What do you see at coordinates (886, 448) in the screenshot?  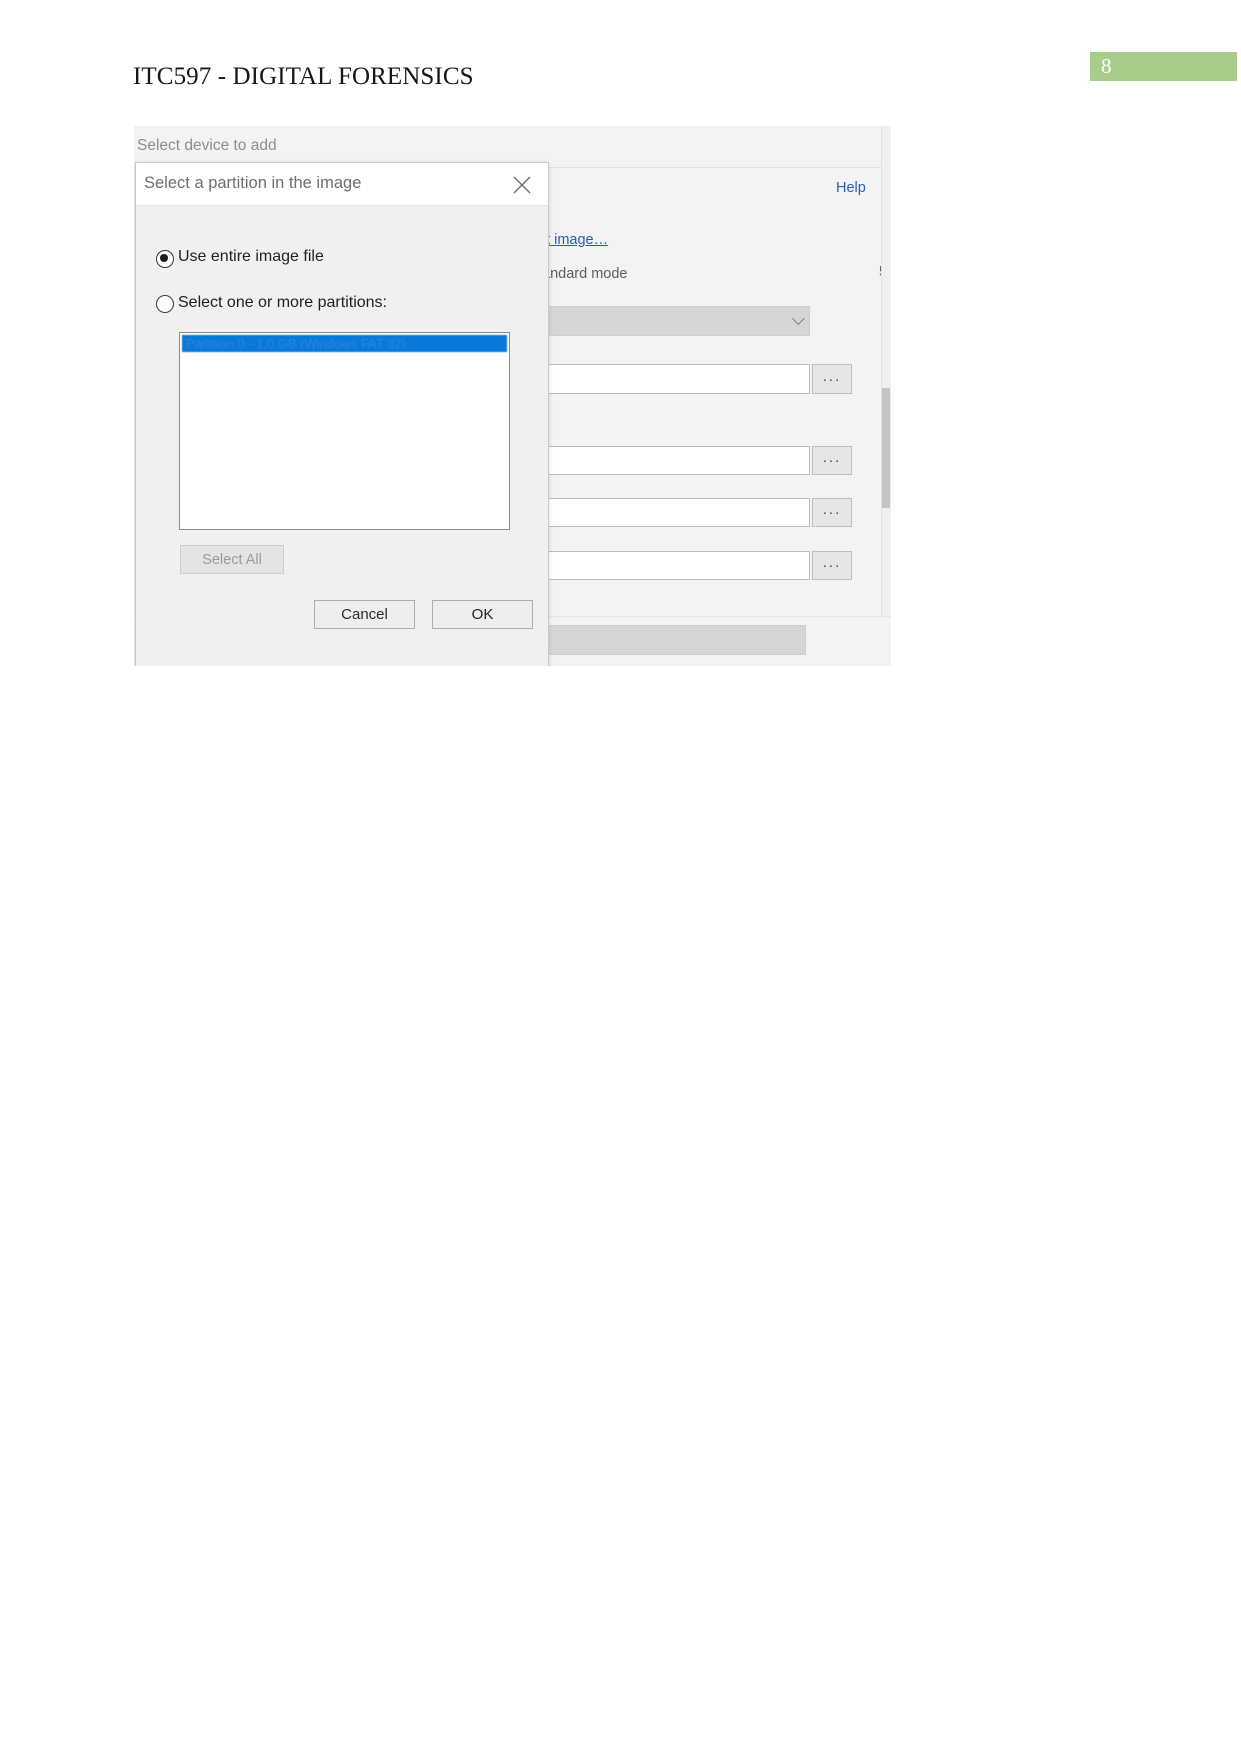 I see `window-scrollbar-thumb` at bounding box center [886, 448].